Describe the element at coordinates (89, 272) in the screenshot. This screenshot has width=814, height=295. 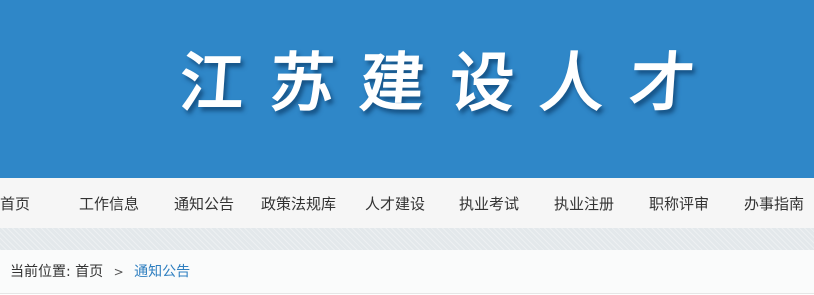
I see `breadcrumb-home-link: 首页` at that location.